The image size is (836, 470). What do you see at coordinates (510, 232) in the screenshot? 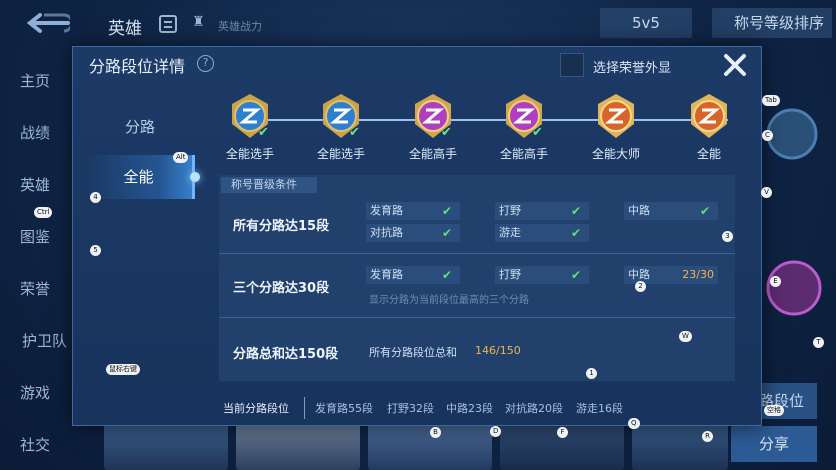
I see `chip-label: 游走` at bounding box center [510, 232].